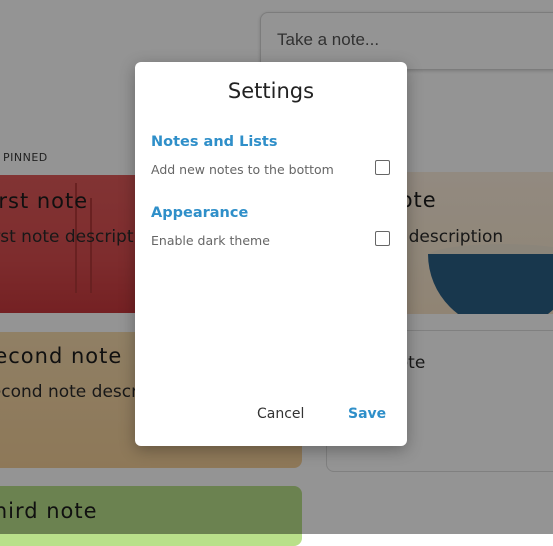 The width and height of the screenshot is (553, 546). What do you see at coordinates (214, 142) in the screenshot?
I see `section-heading-notes-and-lists: Notes and Lists` at bounding box center [214, 142].